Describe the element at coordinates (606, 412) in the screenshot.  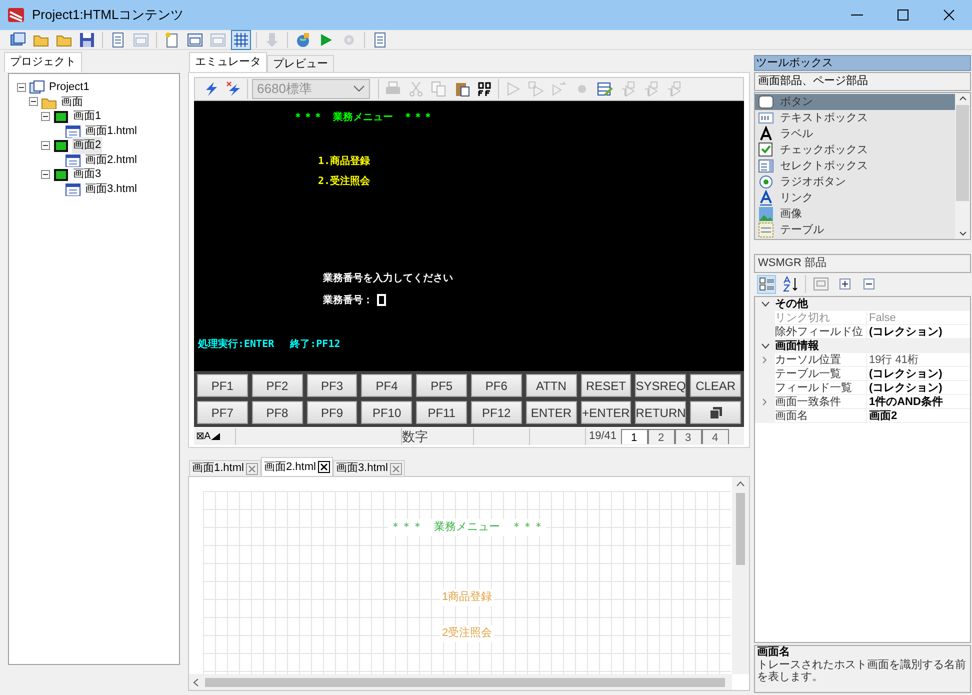
I see `function-key: +ENTER` at that location.